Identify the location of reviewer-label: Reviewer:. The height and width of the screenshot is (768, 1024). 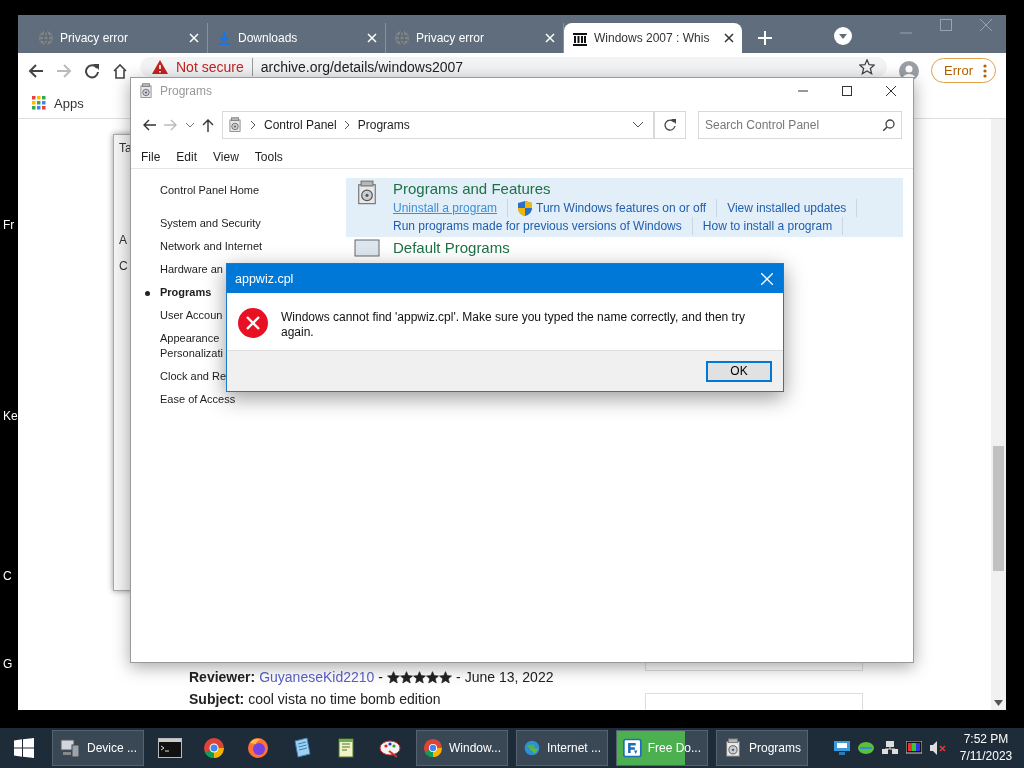
(222, 677).